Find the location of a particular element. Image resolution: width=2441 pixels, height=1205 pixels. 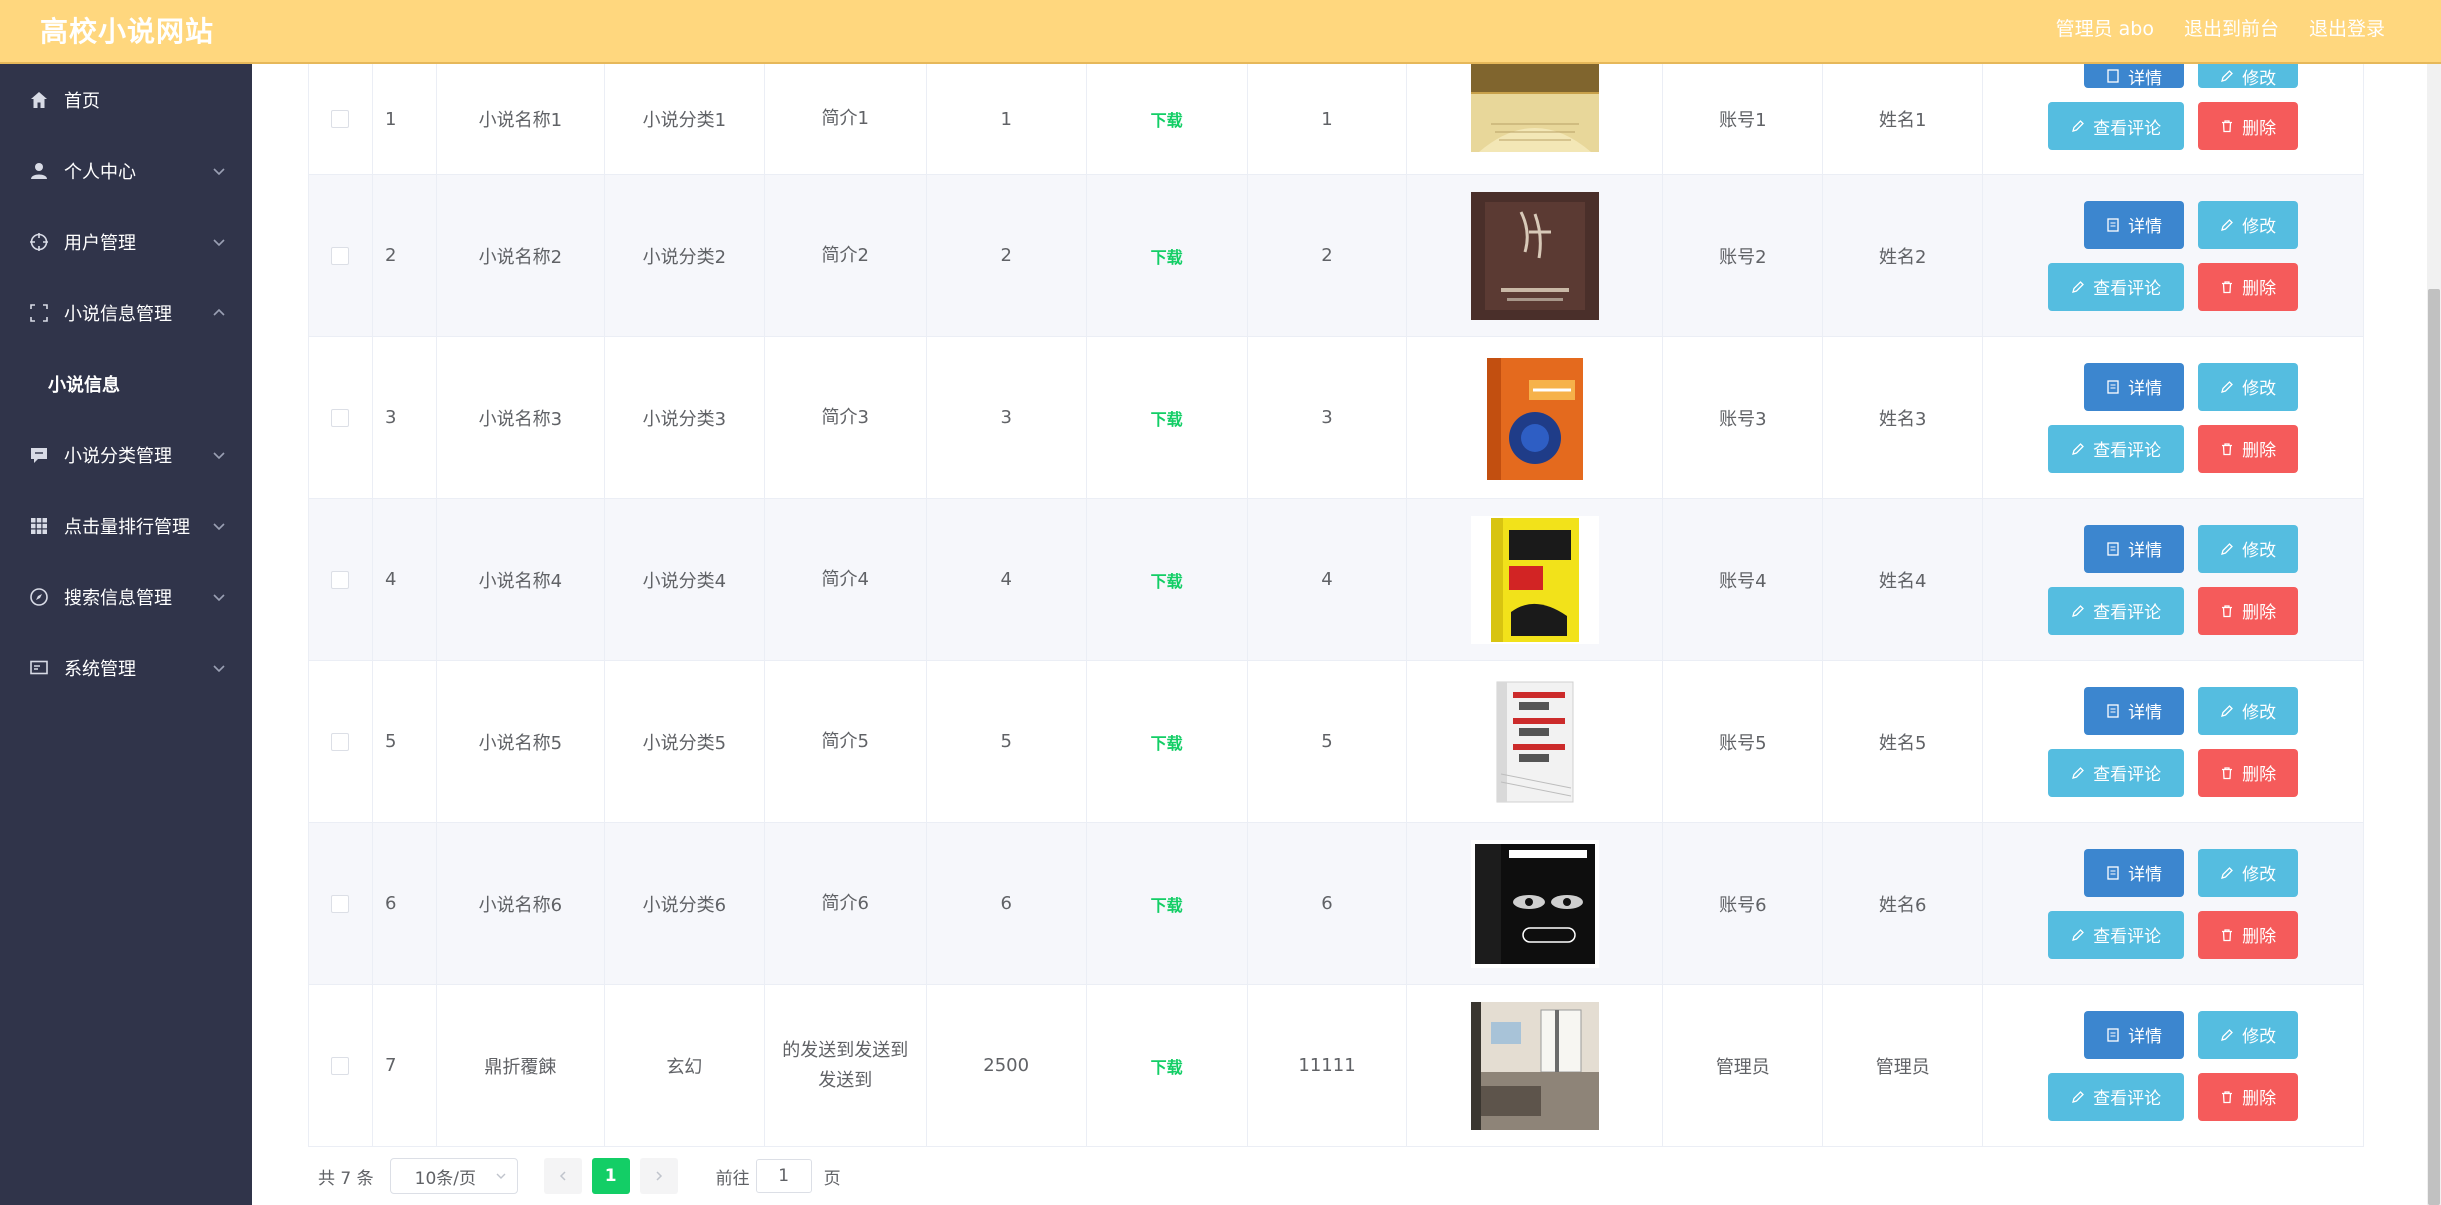

user-icon is located at coordinates (39, 171).